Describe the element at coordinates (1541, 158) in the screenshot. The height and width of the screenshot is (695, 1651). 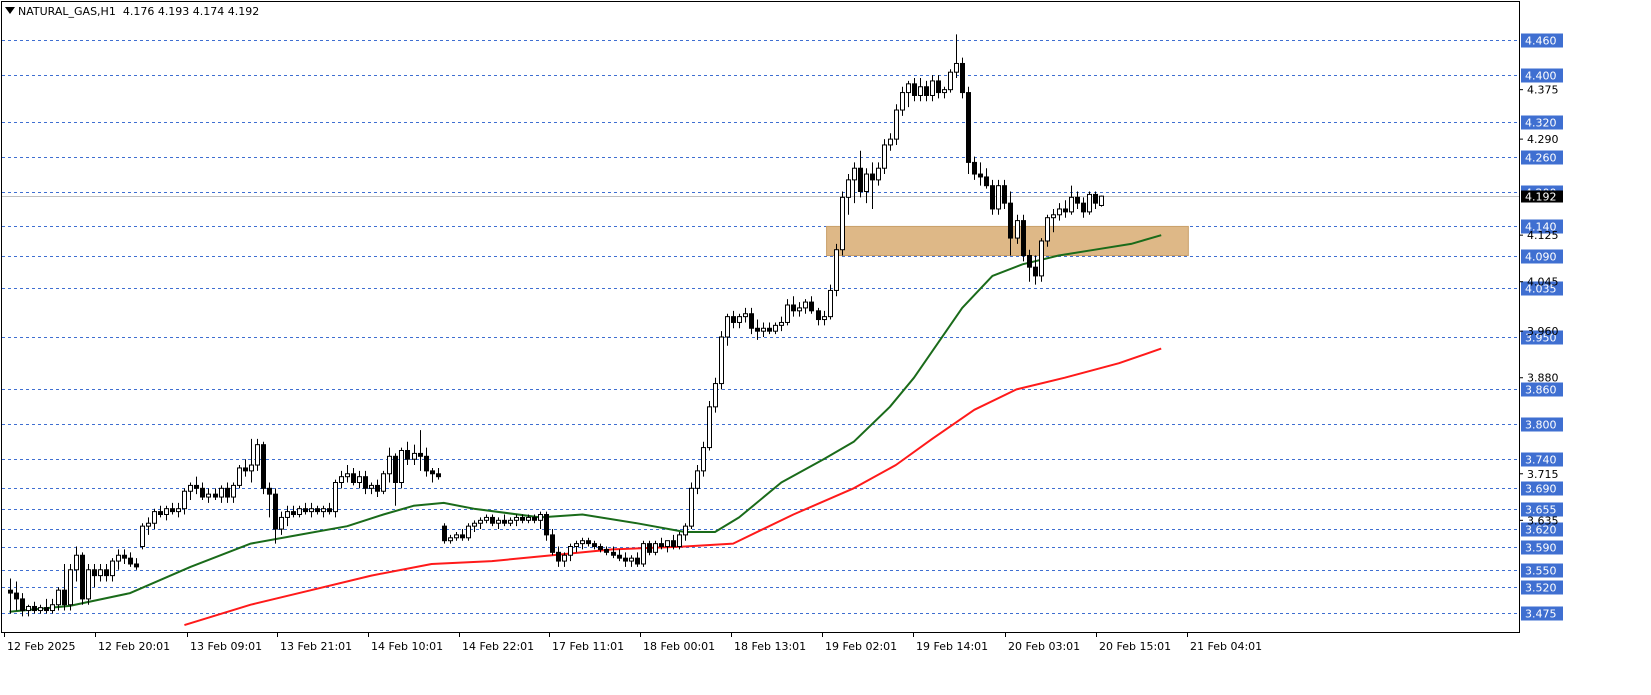
I see `level-label: 4.260` at that location.